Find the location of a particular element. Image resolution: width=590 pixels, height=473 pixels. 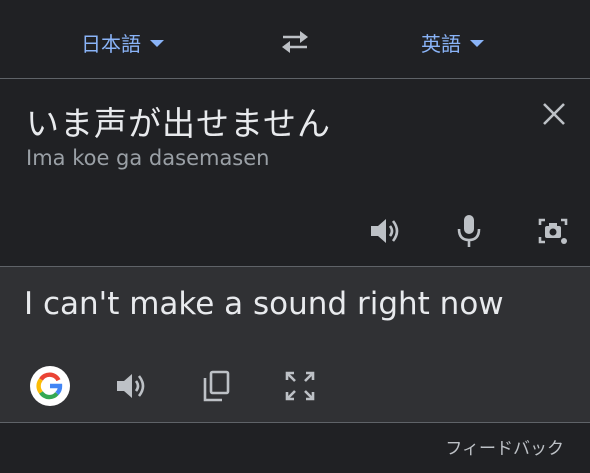

microphone-button is located at coordinates (469, 231).